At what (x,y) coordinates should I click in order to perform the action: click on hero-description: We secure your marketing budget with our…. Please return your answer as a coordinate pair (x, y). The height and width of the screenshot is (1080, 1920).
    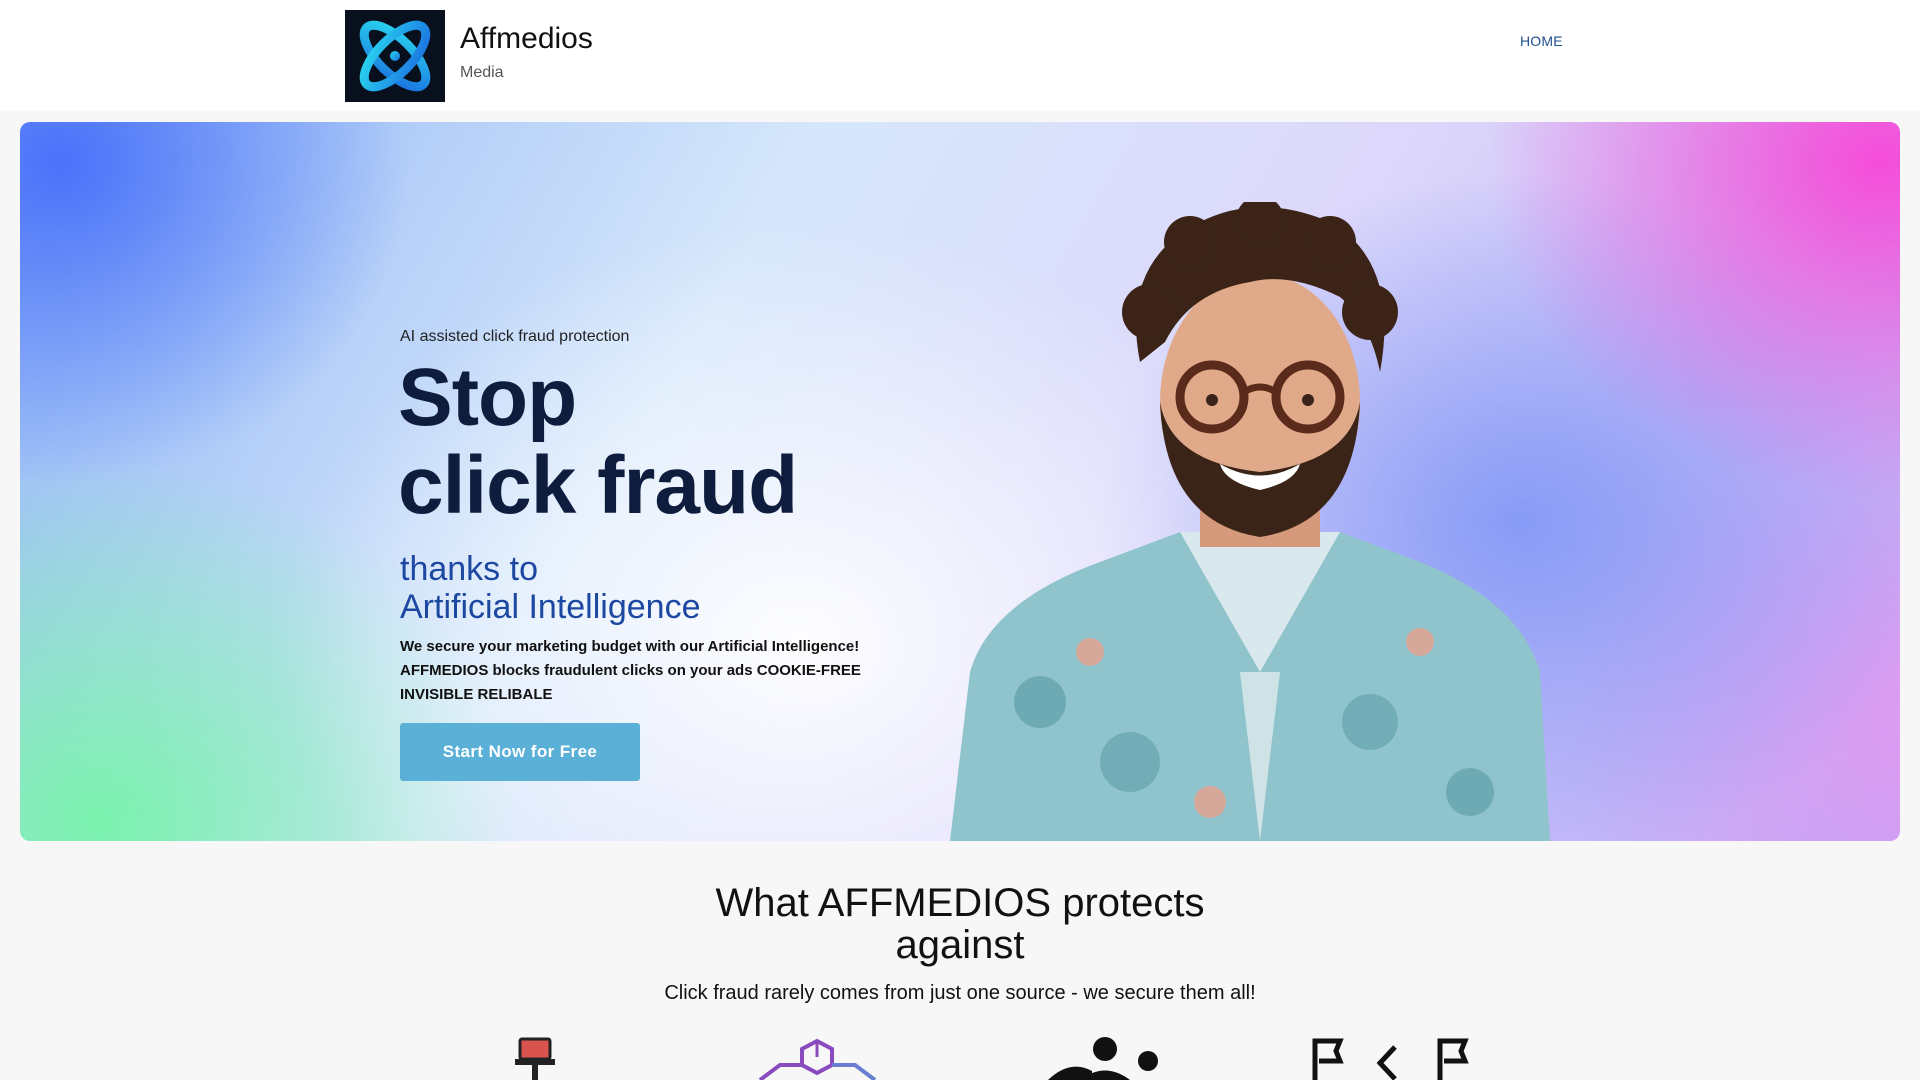
    Looking at the image, I should click on (650, 671).